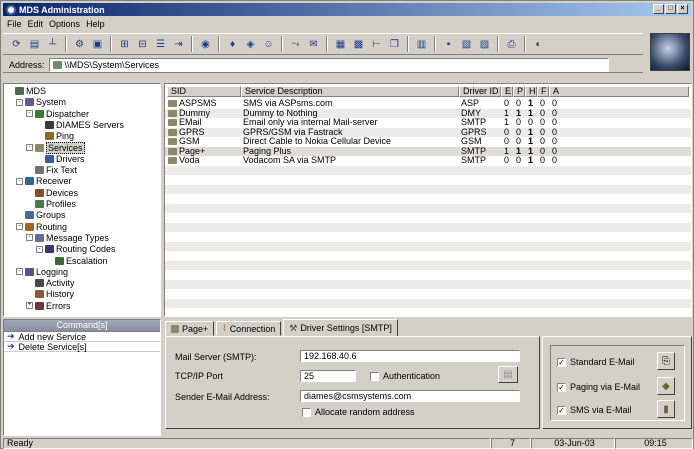 The width and height of the screenshot is (694, 449). I want to click on print-icon: ⎙, so click(511, 44).